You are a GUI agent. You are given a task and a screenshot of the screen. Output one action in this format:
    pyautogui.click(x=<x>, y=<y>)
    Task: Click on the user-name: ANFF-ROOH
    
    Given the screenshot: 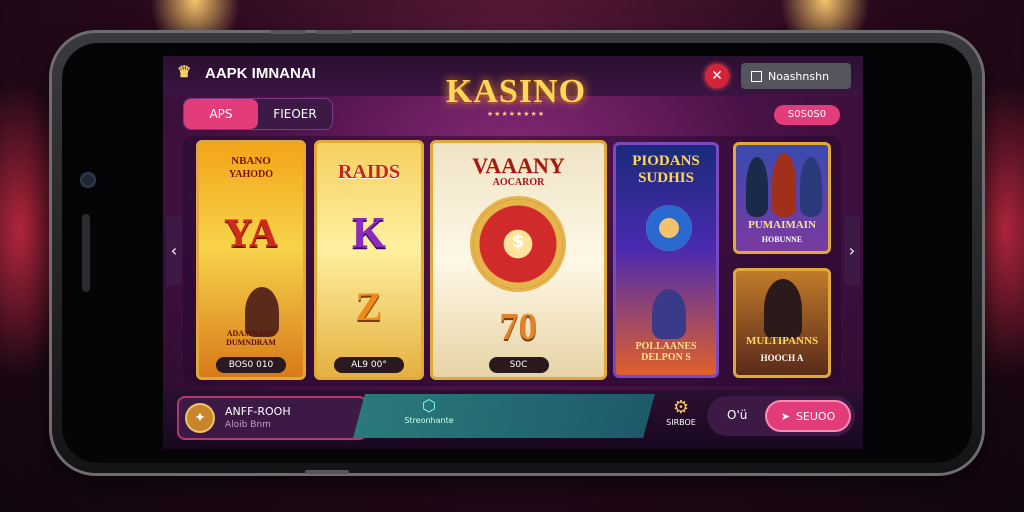 What is the action you would take?
    pyautogui.click(x=258, y=411)
    